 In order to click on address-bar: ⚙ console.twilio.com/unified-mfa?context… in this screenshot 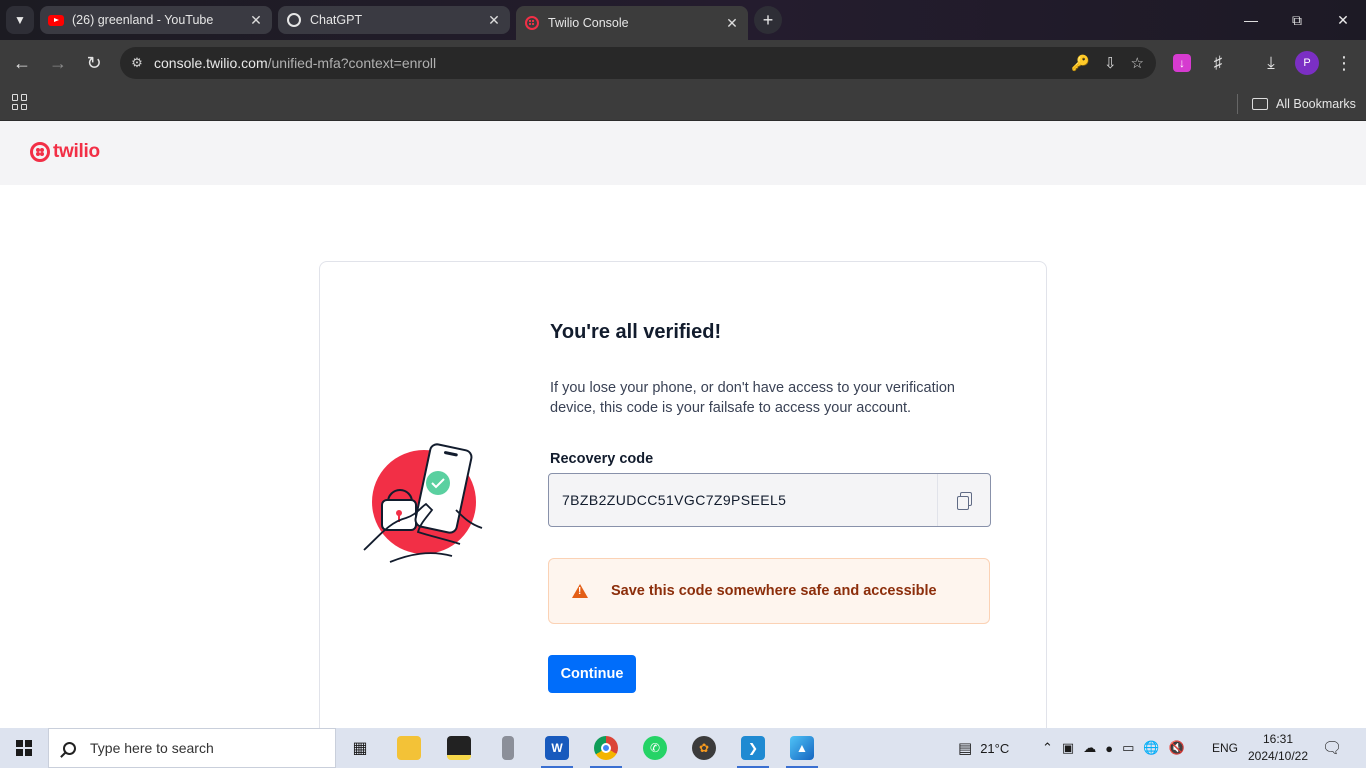, I will do `click(638, 63)`.